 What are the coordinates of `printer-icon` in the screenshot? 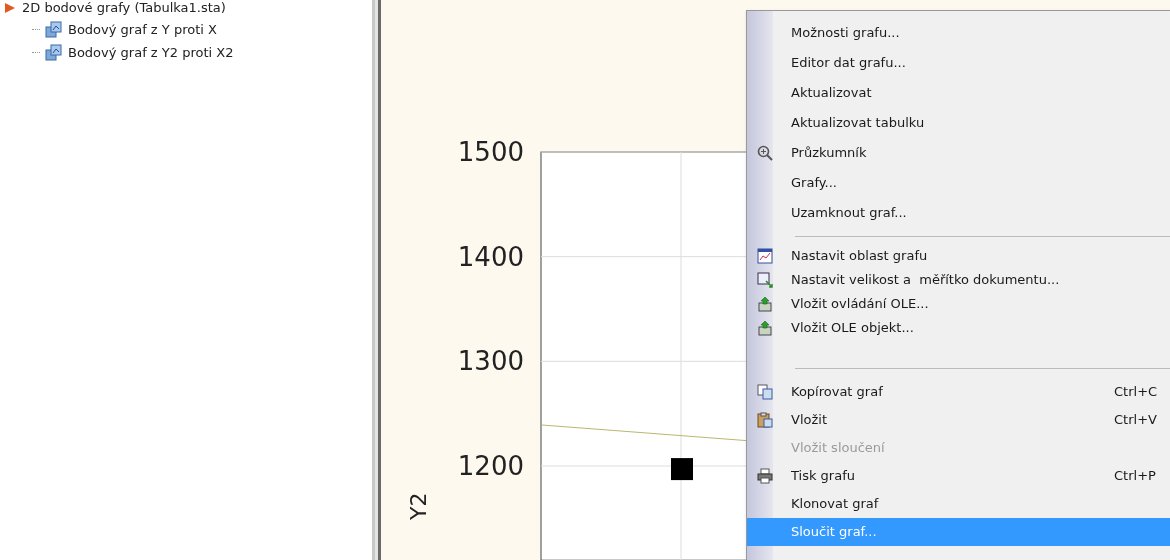 It's located at (765, 476).